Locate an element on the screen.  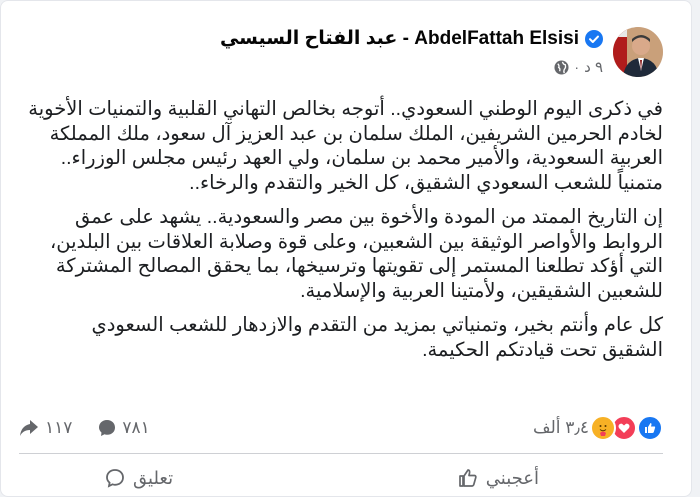
shares-count: ١١٧ is located at coordinates (45, 428).